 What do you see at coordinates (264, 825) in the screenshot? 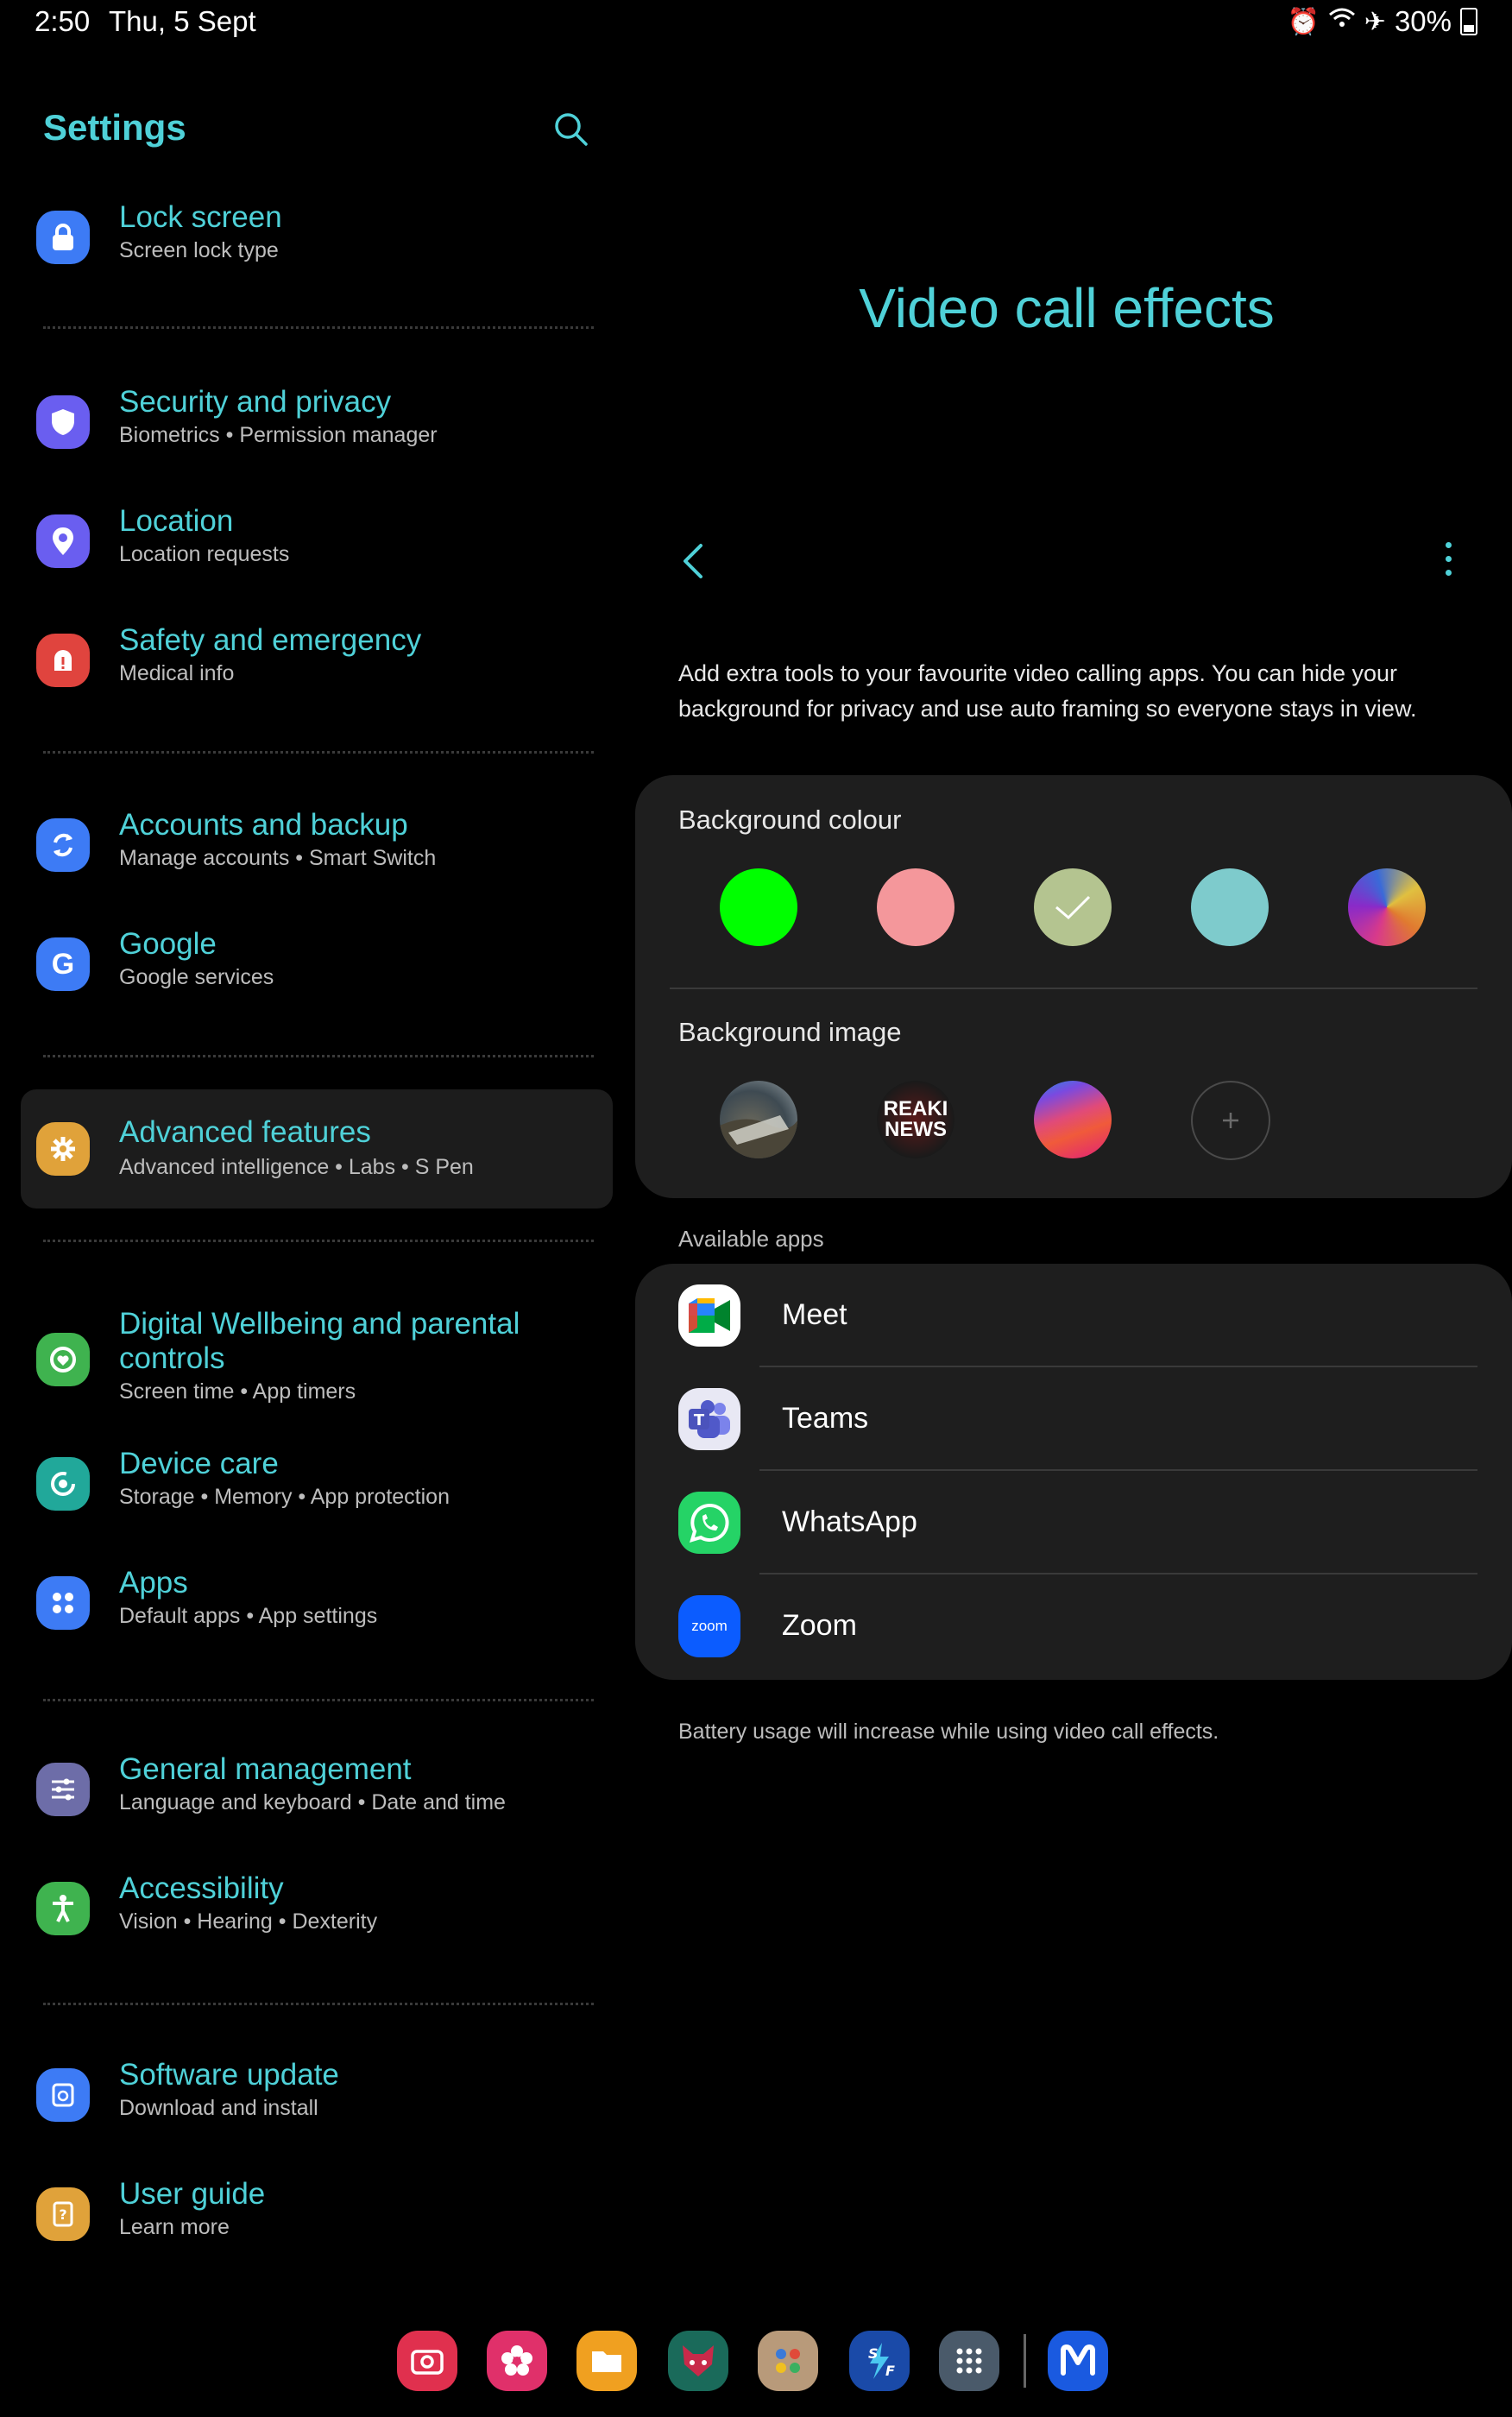
I see `item-title: Accounts and backup` at bounding box center [264, 825].